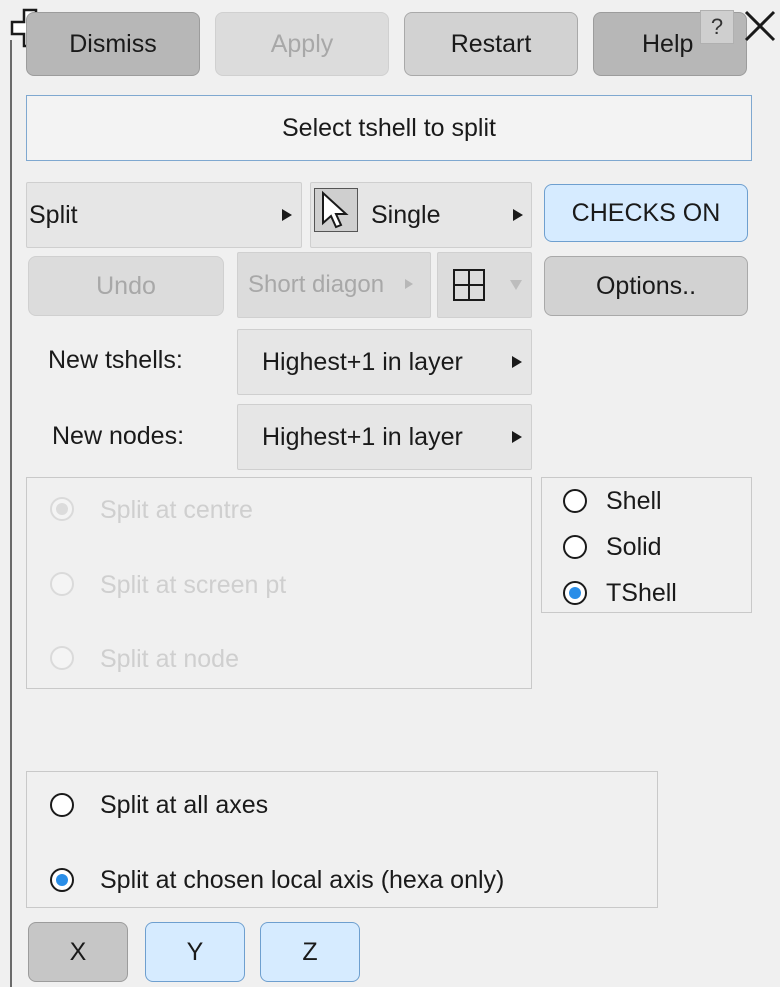 The image size is (780, 987). I want to click on question-icon: ?, so click(717, 27).